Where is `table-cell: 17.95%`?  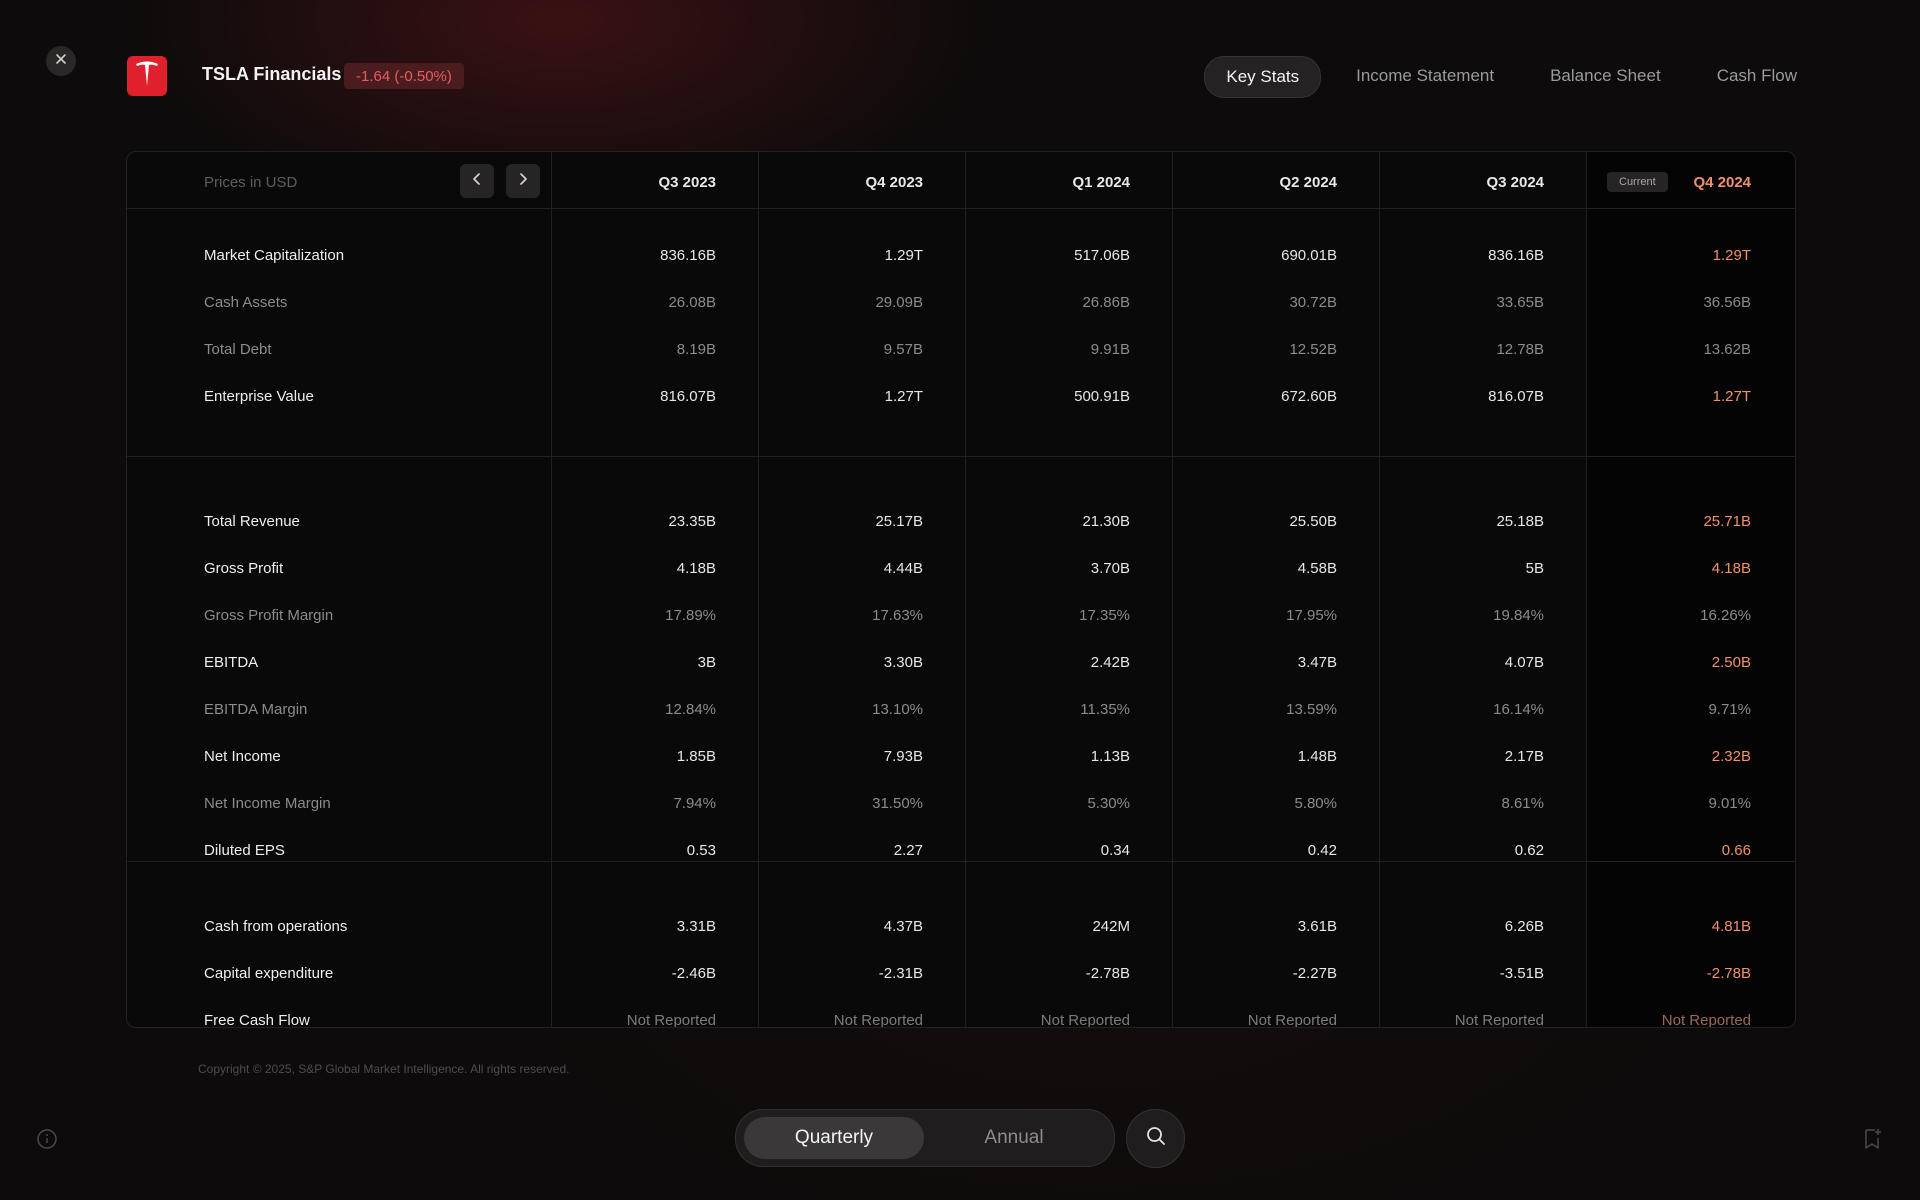 table-cell: 17.95% is located at coordinates (1311, 615).